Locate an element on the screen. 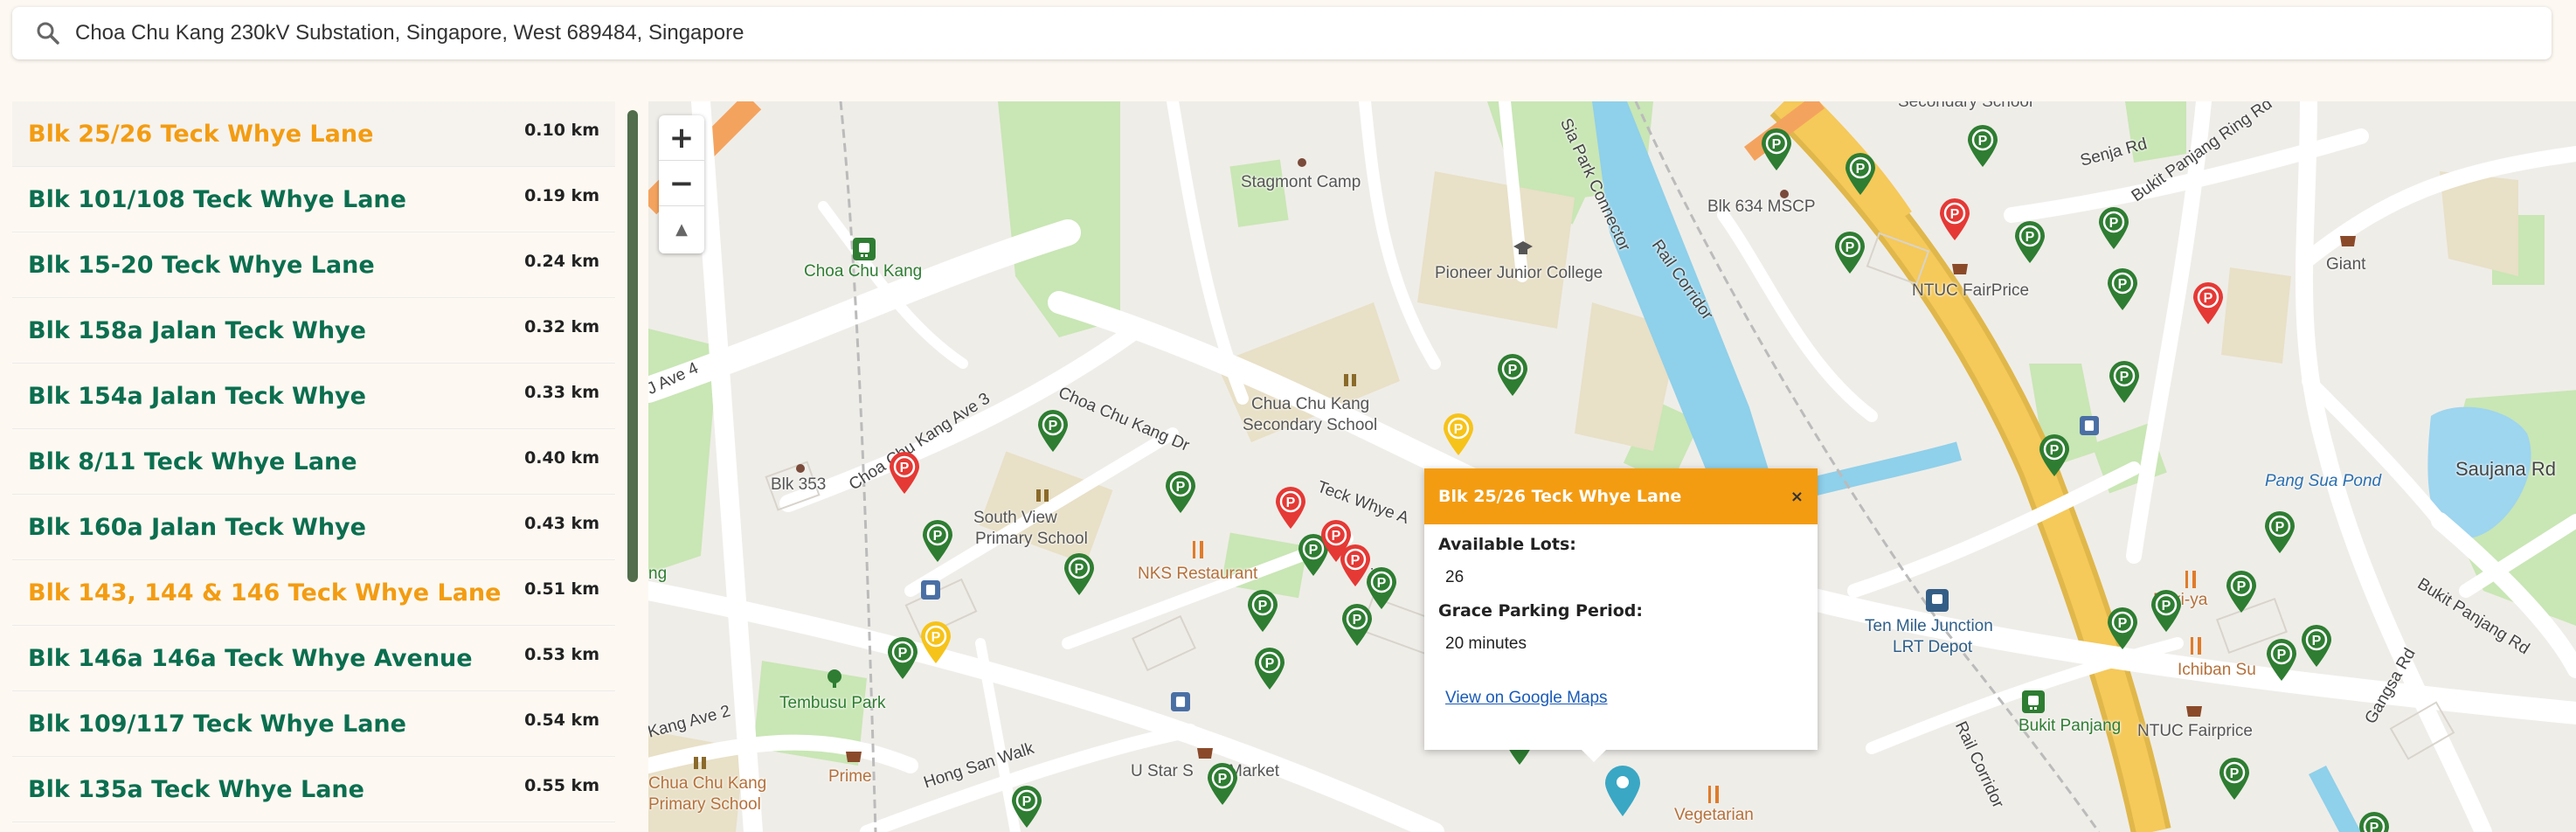 Image resolution: width=2576 pixels, height=832 pixels. zoom-controls: + − ▲ is located at coordinates (681, 184).